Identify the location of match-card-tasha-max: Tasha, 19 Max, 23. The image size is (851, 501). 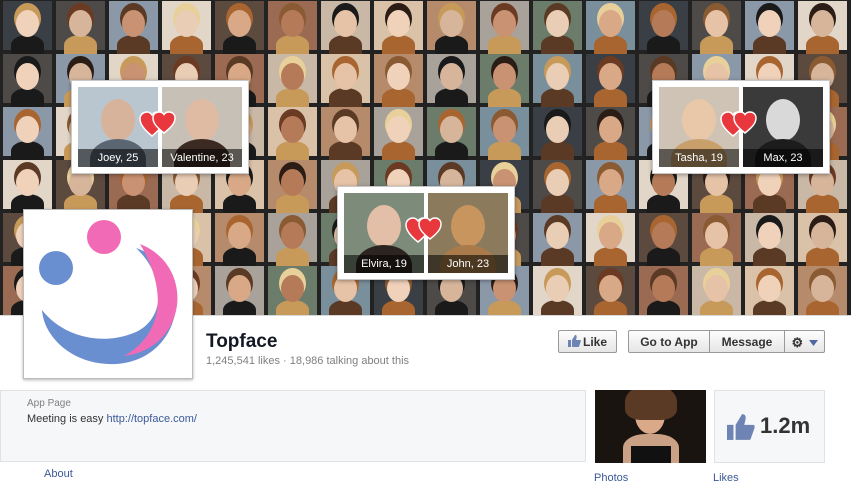
(741, 127).